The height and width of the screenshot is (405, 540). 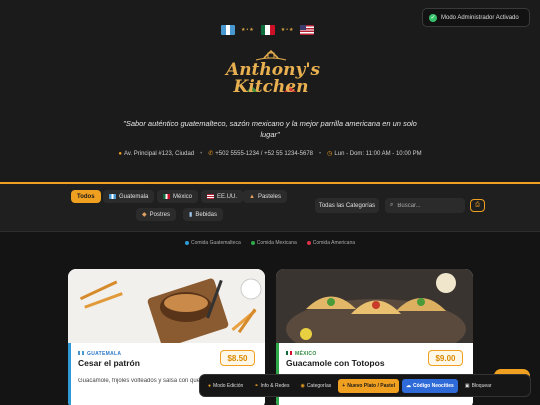 What do you see at coordinates (433, 385) in the screenshot?
I see `button-label: Código Neocities` at bounding box center [433, 385].